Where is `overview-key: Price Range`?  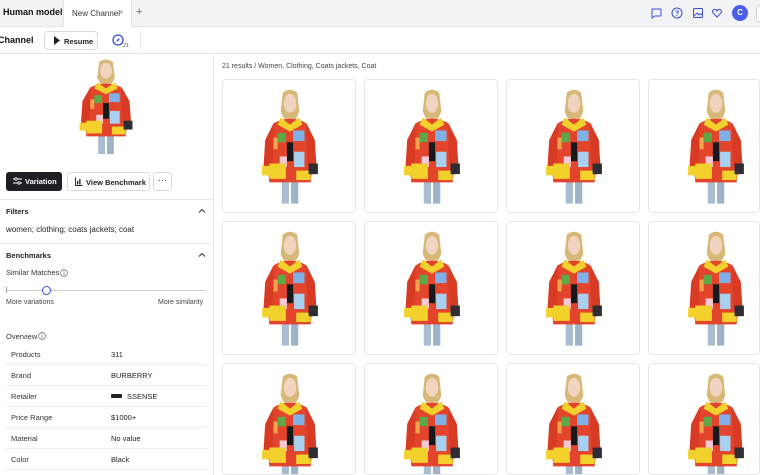
overview-key: Price Range is located at coordinates (32, 417).